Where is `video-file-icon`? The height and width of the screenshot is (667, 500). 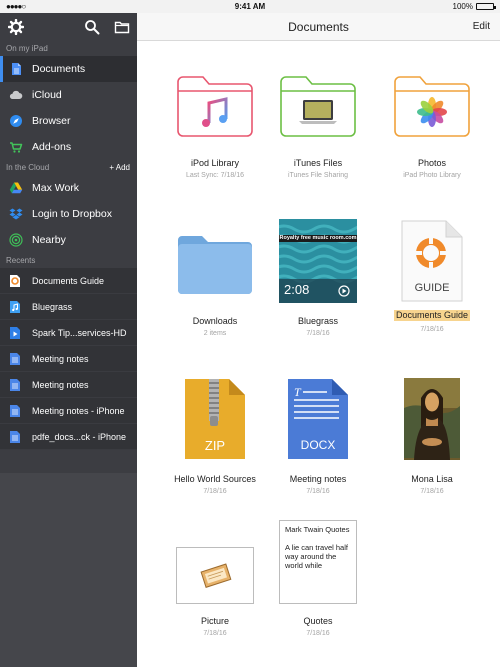 video-file-icon is located at coordinates (15, 333).